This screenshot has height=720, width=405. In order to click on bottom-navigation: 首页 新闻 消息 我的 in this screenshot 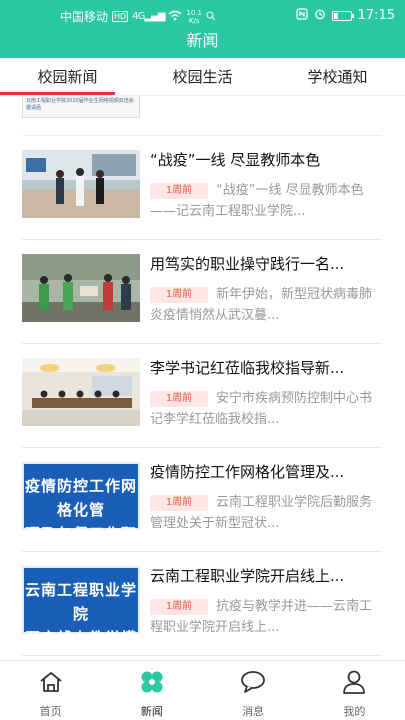, I will do `click(202, 690)`.